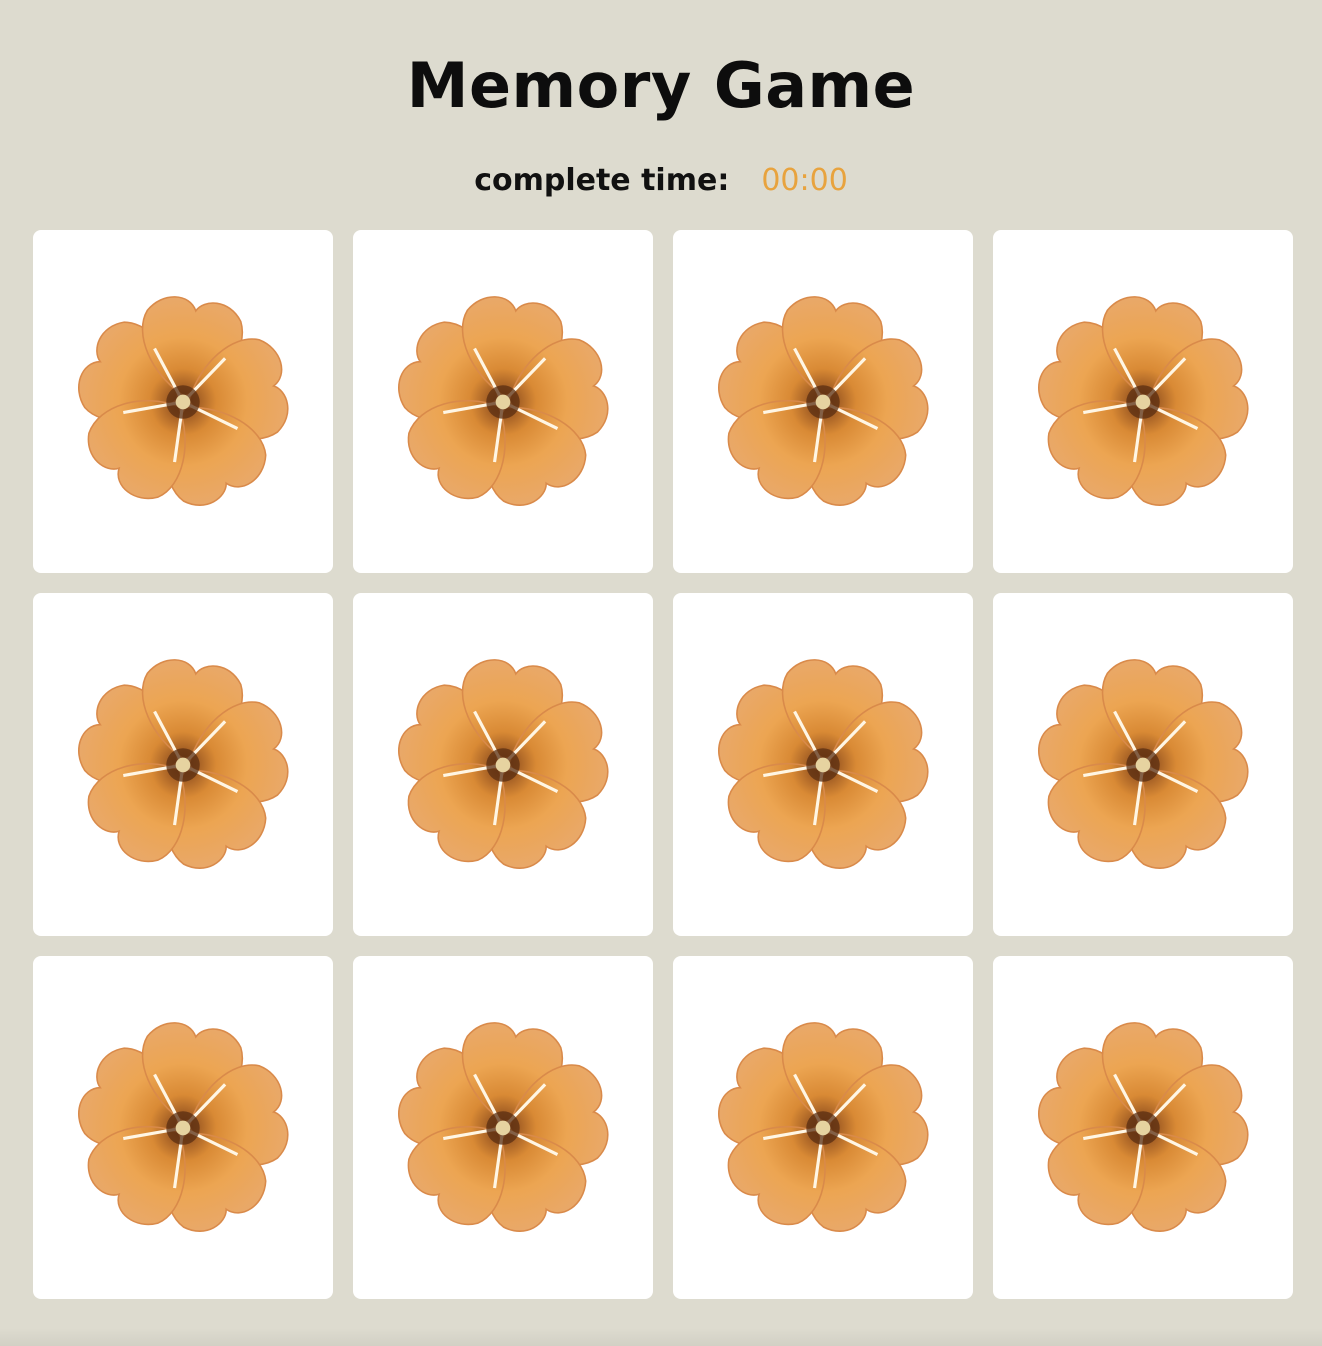 Image resolution: width=1322 pixels, height=1346 pixels. Describe the element at coordinates (602, 180) in the screenshot. I see `timer-label: complete time:` at that location.